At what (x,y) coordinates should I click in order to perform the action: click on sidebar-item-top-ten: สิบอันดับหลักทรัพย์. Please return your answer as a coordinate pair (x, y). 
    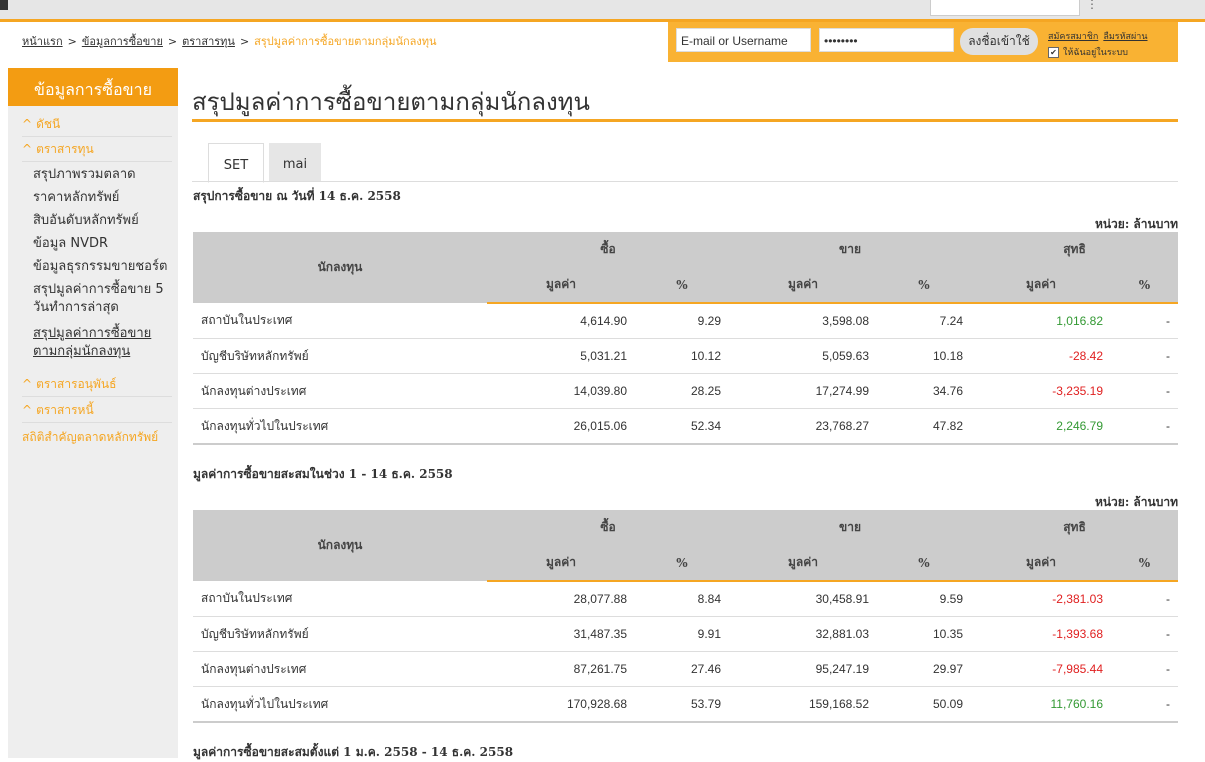
    Looking at the image, I should click on (103, 221).